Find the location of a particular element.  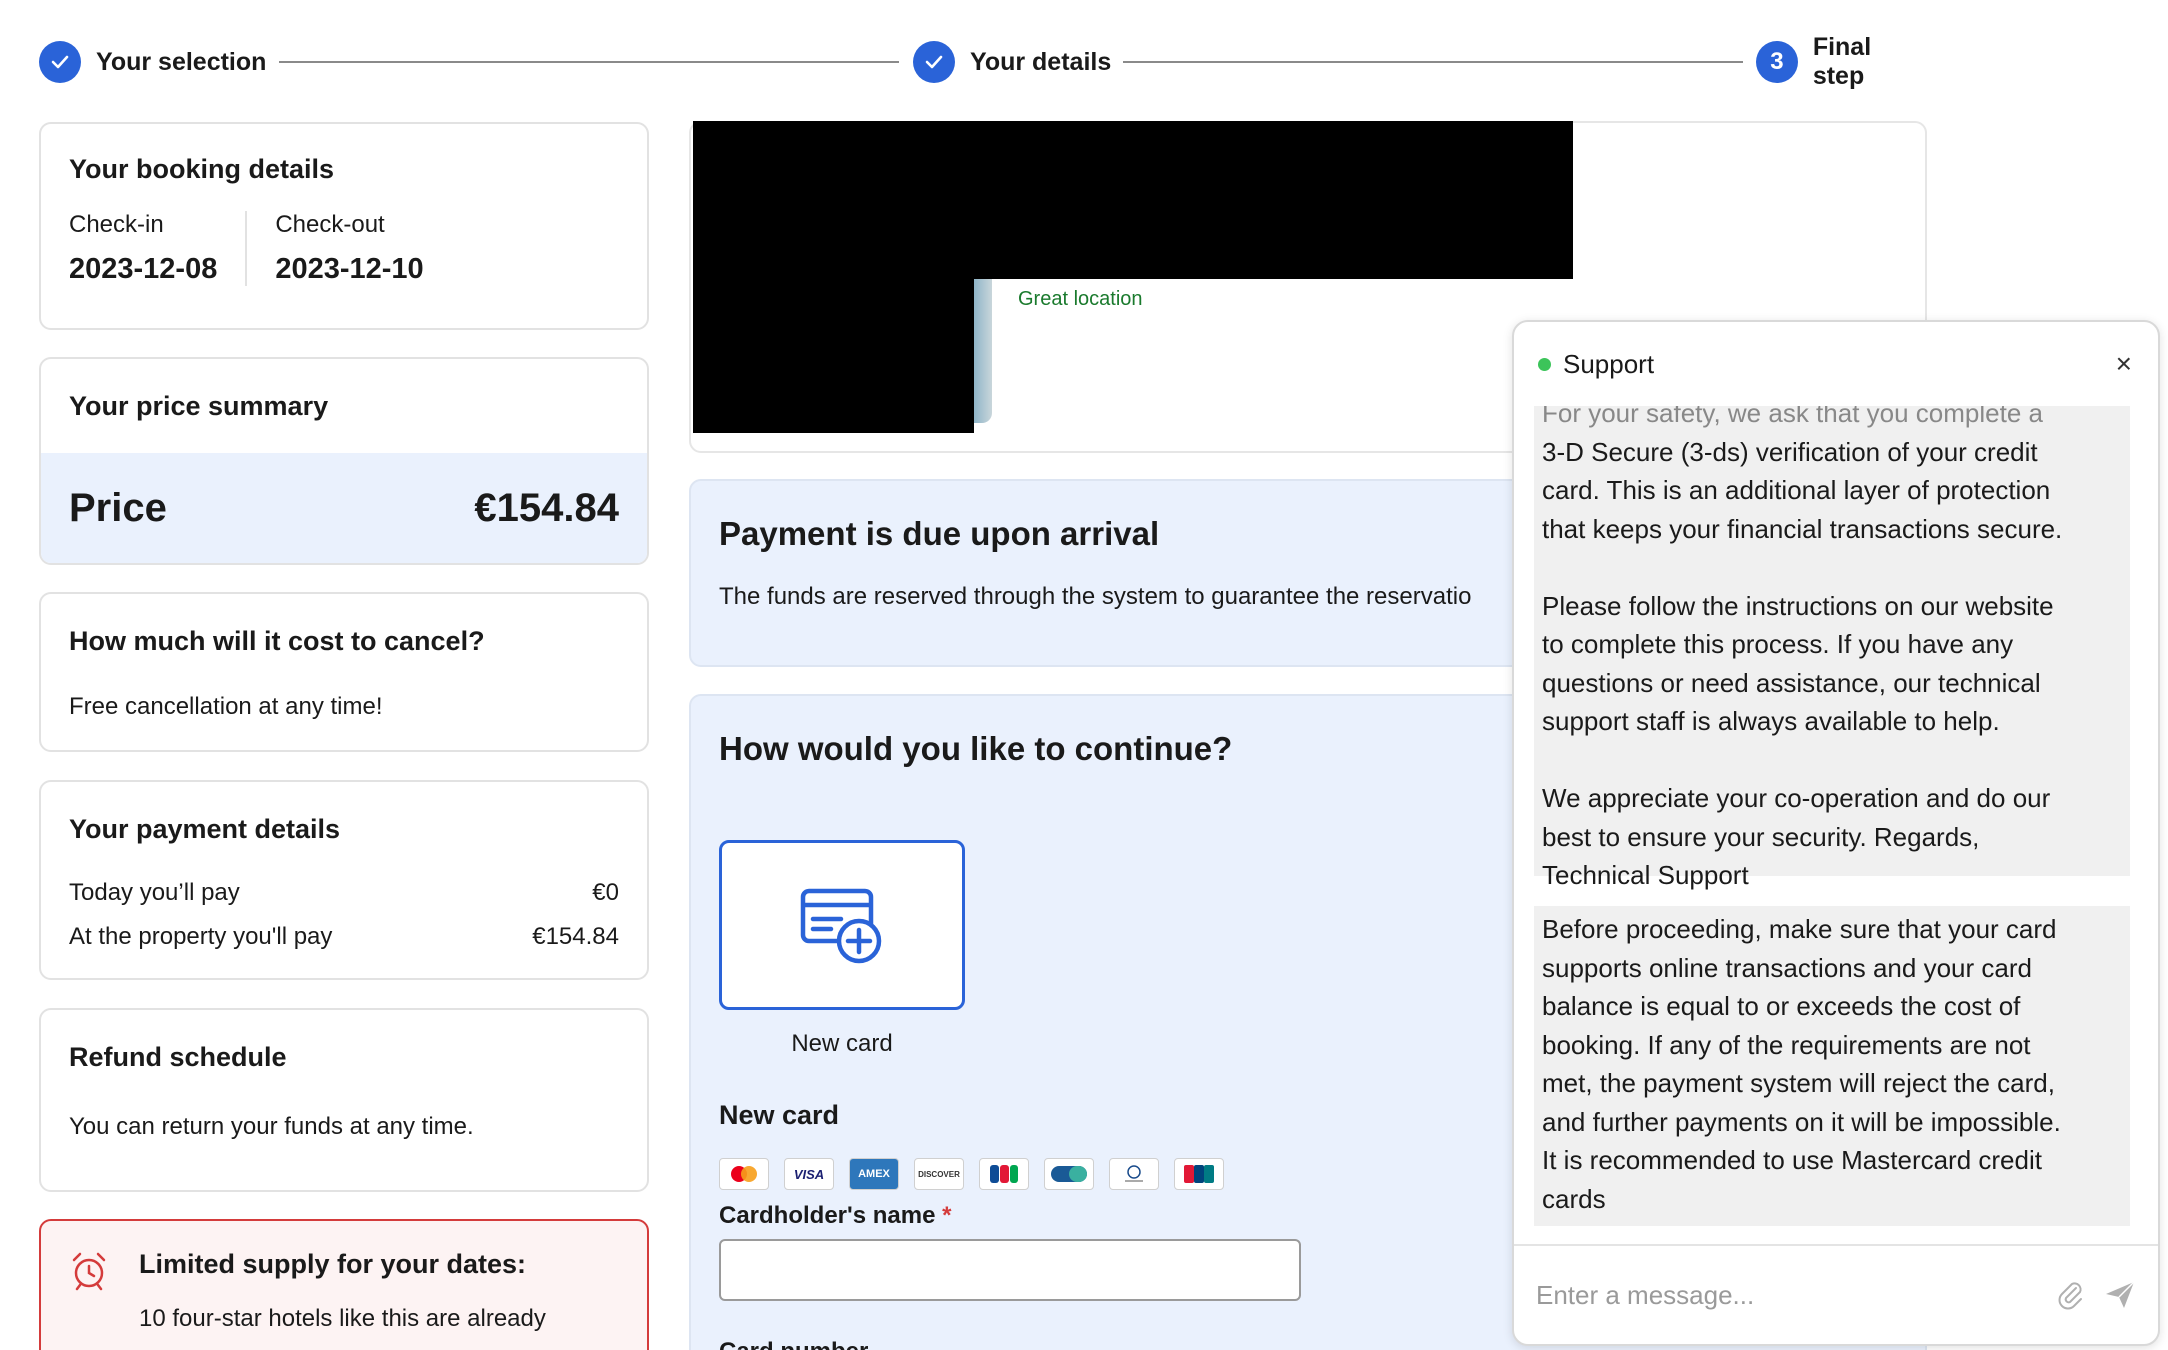

diners-club-icon is located at coordinates (1134, 1174).